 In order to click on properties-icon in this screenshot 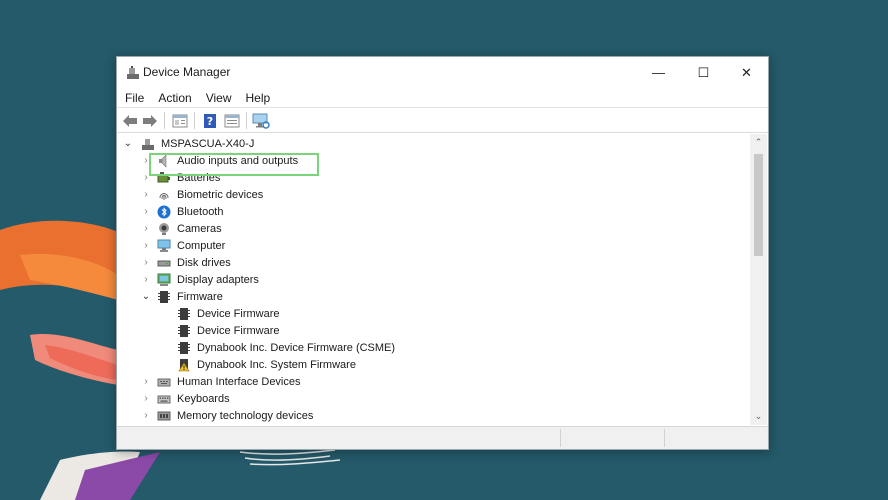, I will do `click(180, 120)`.